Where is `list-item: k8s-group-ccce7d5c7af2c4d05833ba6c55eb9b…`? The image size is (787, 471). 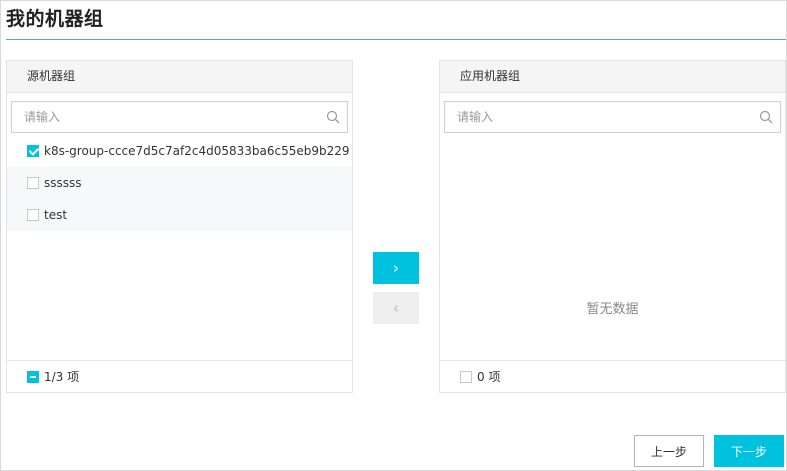
list-item: k8s-group-ccce7d5c7af2c4d05833ba6c55eb9b… is located at coordinates (179, 151).